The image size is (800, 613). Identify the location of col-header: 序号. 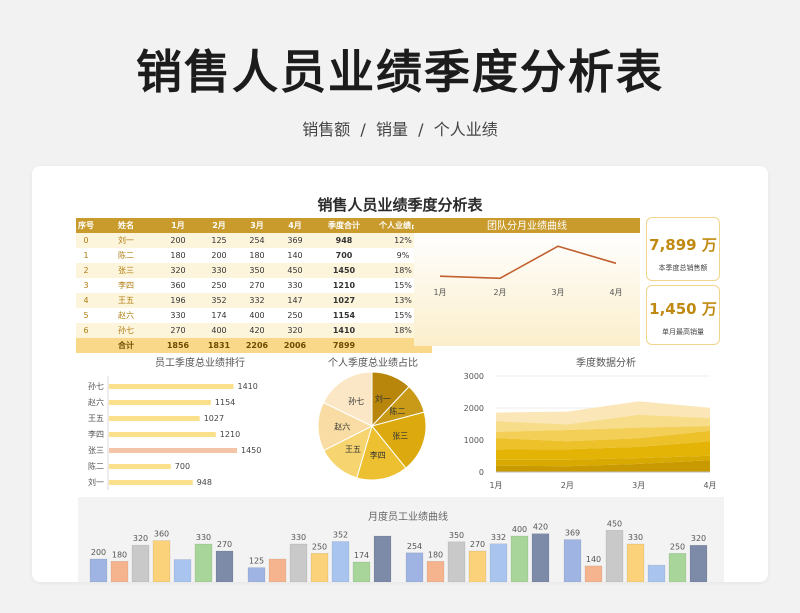
(86, 225).